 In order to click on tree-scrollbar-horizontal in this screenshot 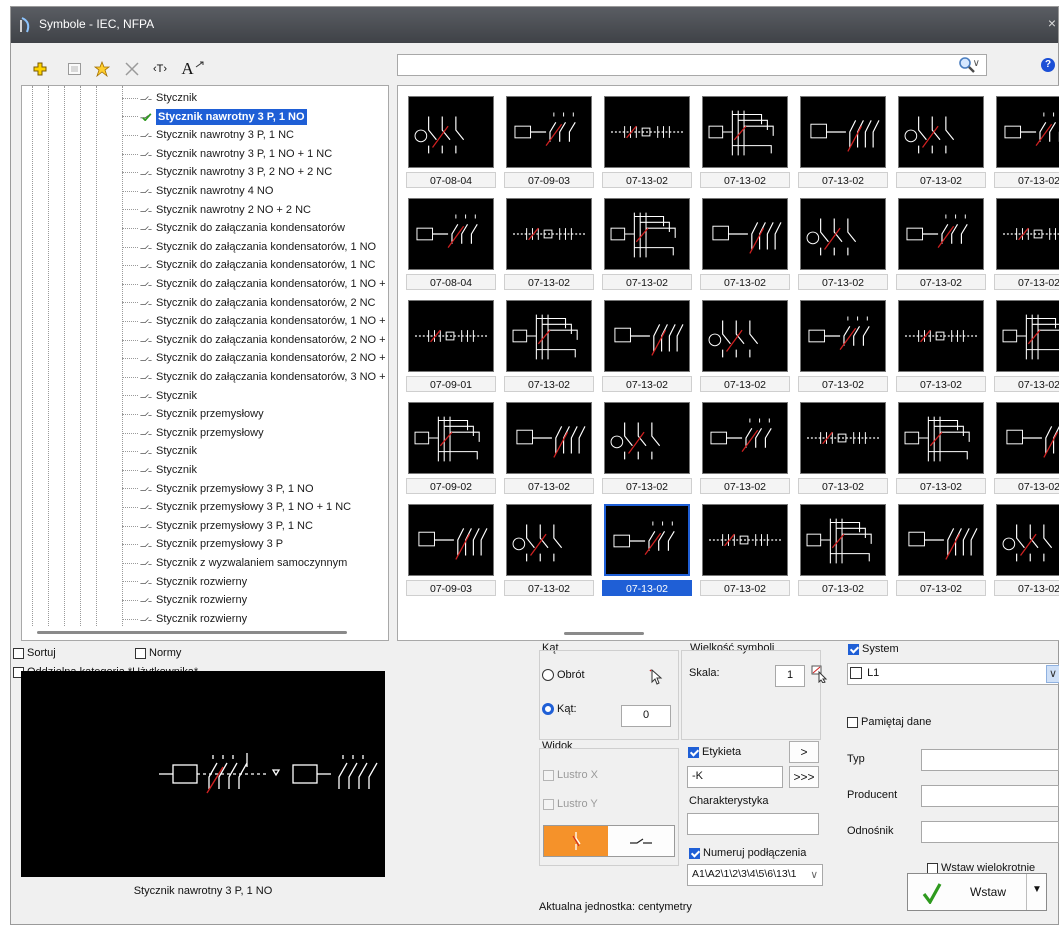, I will do `click(192, 632)`.